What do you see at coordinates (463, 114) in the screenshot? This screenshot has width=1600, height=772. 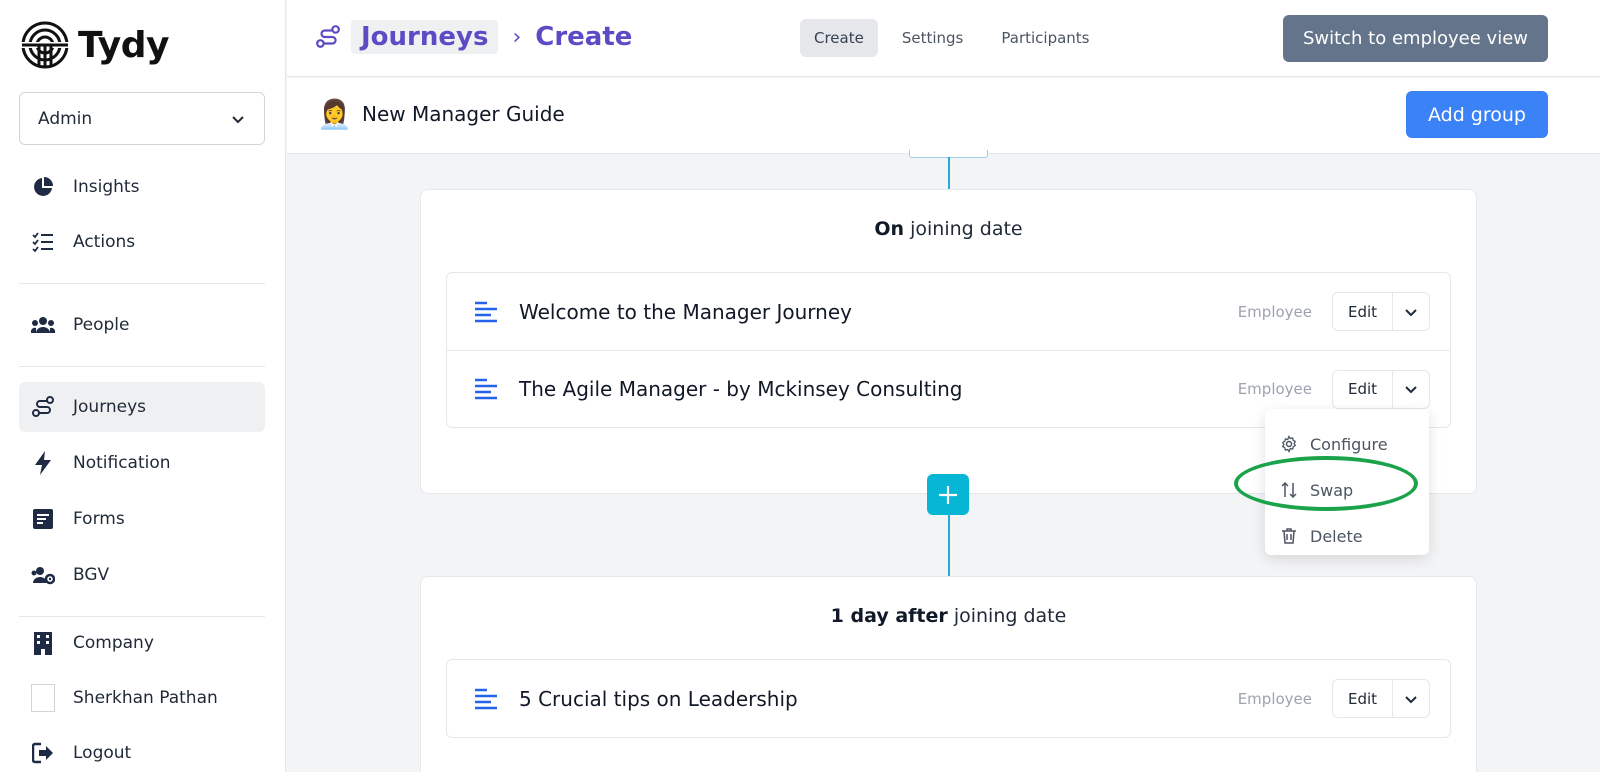 I see `journey-title: New Manager Guide` at bounding box center [463, 114].